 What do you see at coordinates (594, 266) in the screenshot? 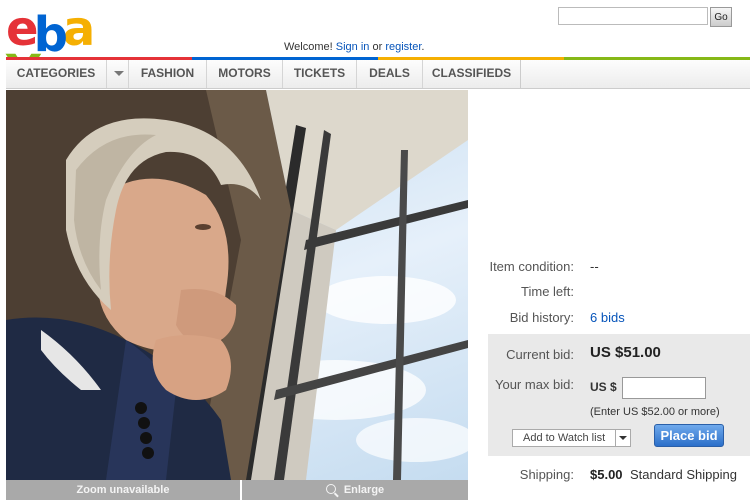
I see `item-condition-value: --` at bounding box center [594, 266].